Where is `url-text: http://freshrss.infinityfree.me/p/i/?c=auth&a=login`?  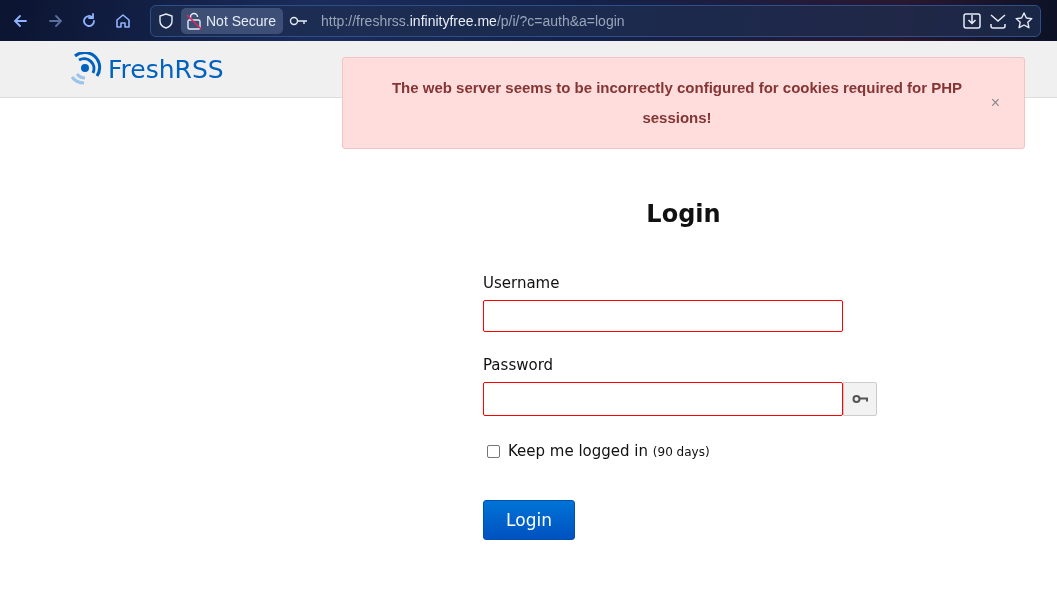 url-text: http://freshrss.infinityfree.me/p/i/?c=auth&a=login is located at coordinates (473, 20).